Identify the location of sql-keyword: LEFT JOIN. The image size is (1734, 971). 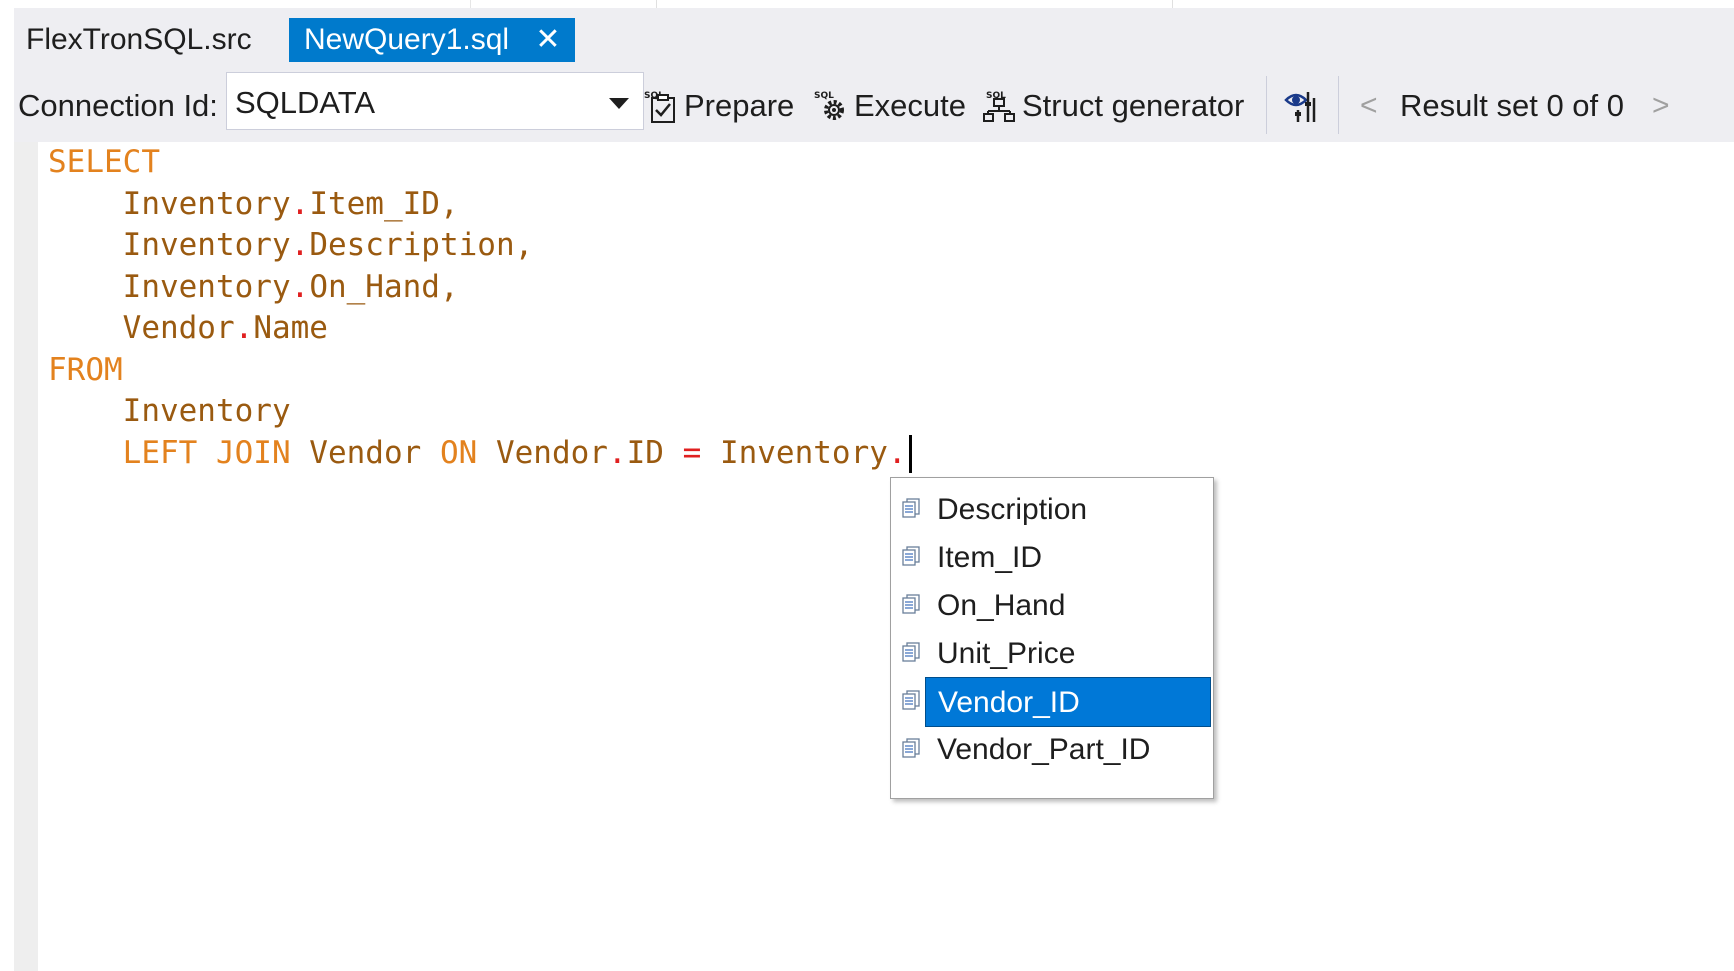
(179, 452).